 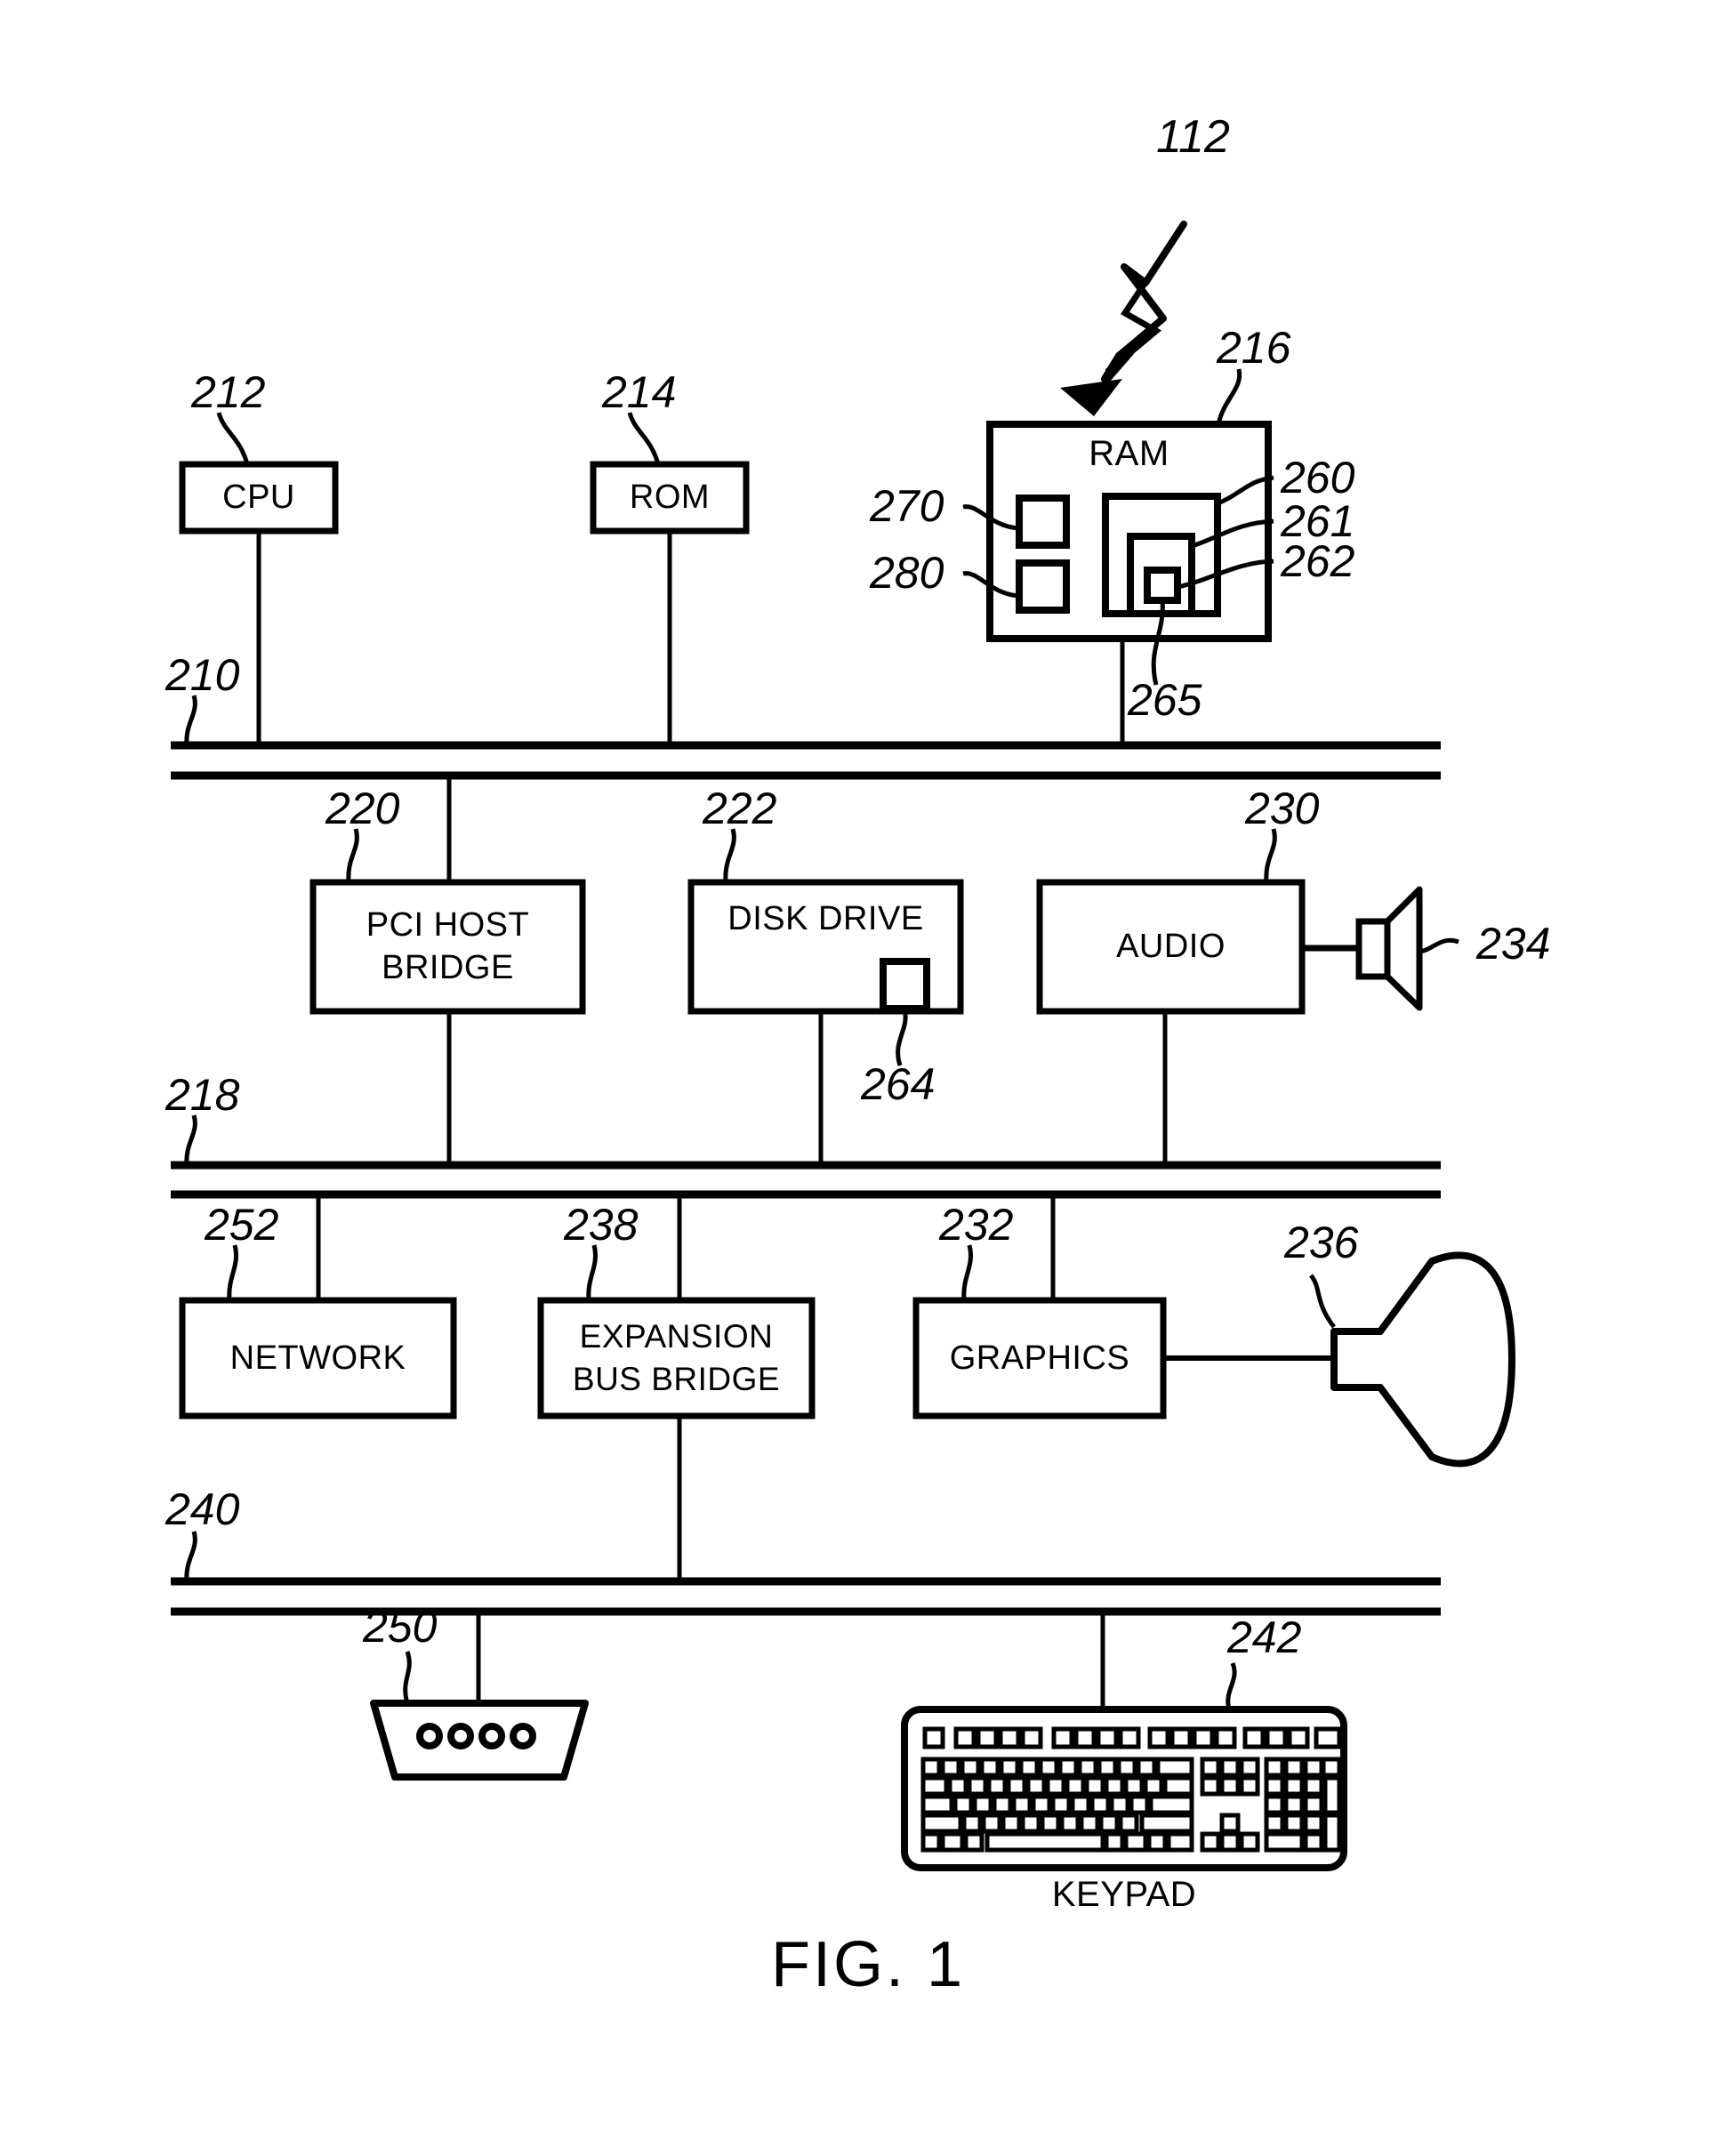 What do you see at coordinates (639, 392) in the screenshot?
I see `ref-214: 214` at bounding box center [639, 392].